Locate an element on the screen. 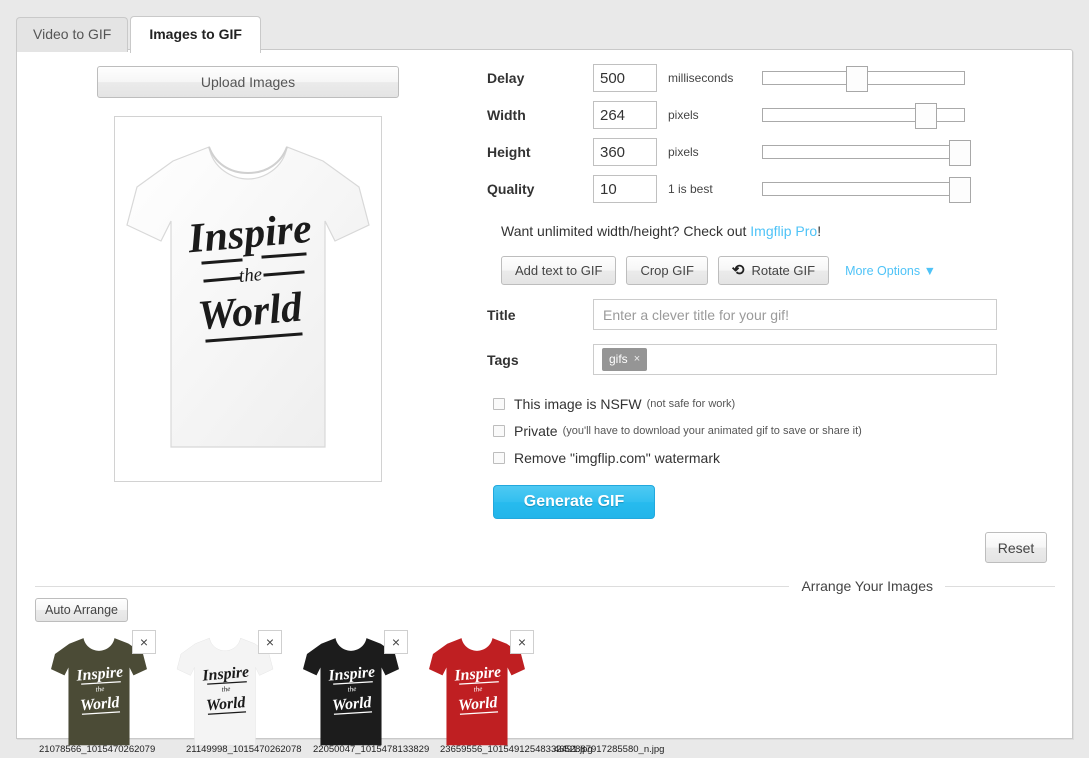  generate-gif-button: Generate GIF is located at coordinates (574, 502).